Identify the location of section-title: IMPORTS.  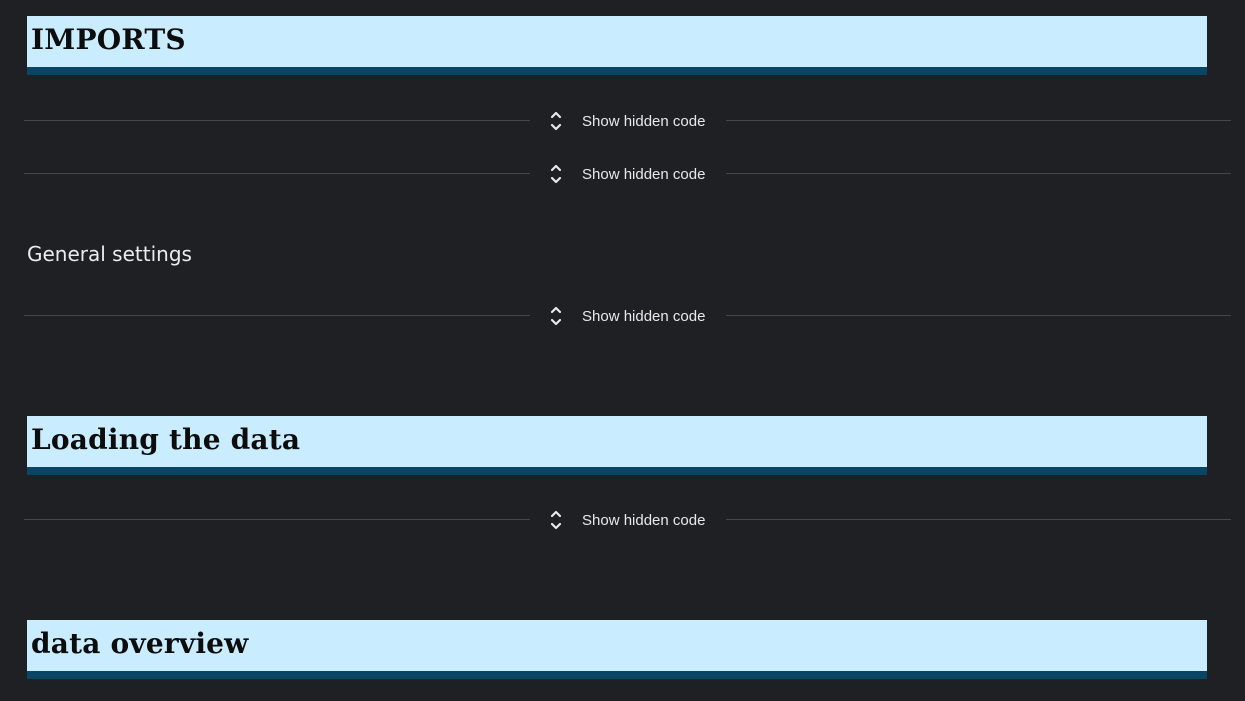
(108, 39).